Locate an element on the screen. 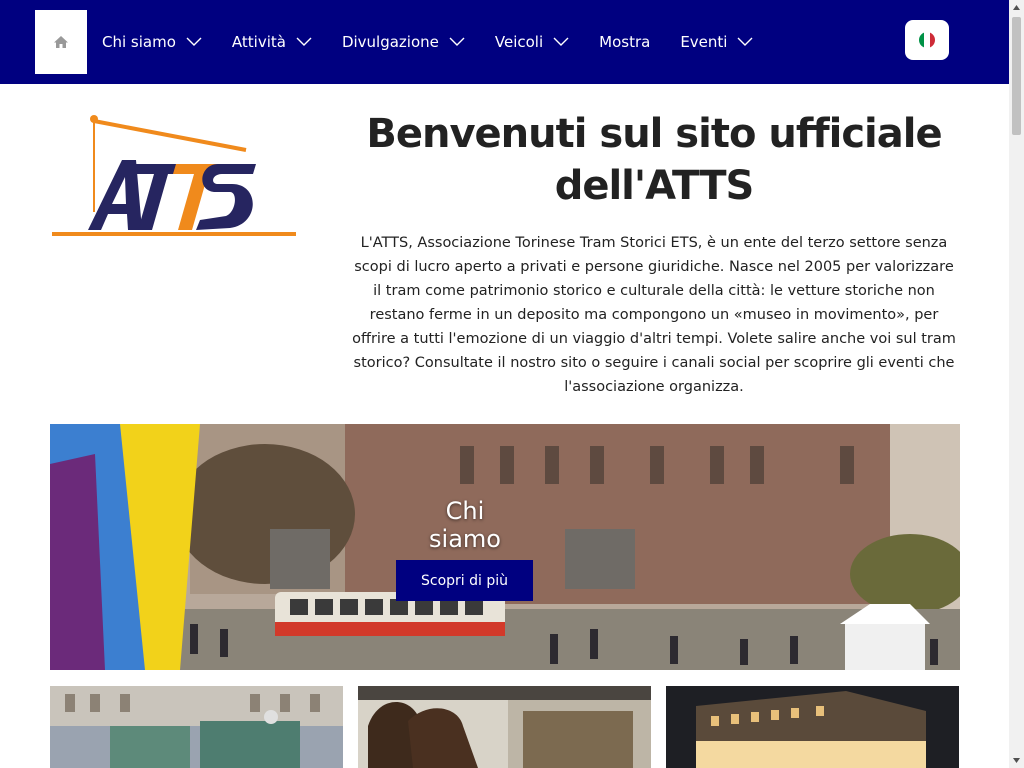  discover-more-button: Scopri di più is located at coordinates (464, 580).